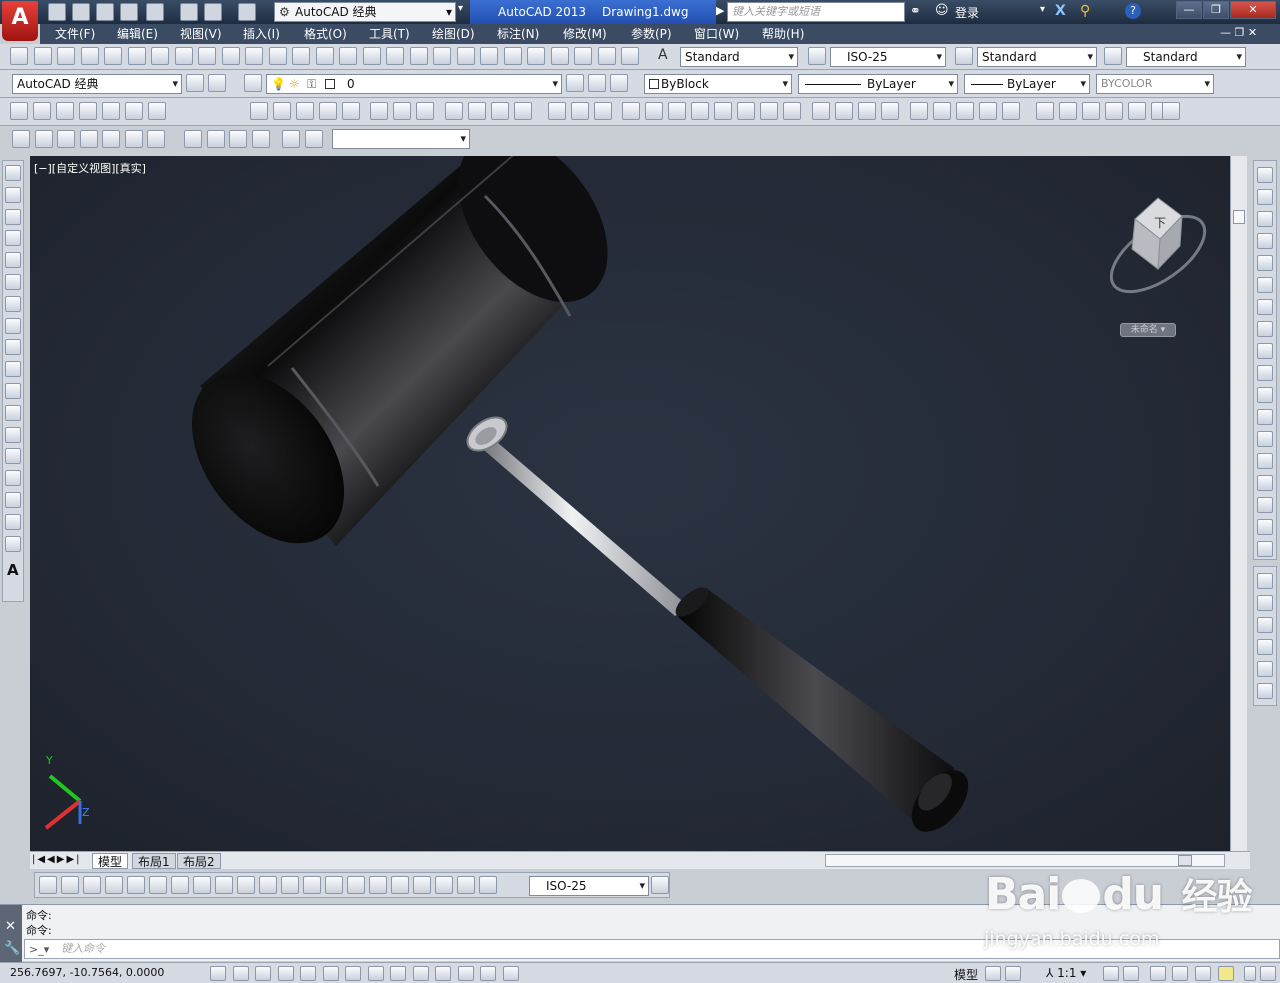 The image size is (1280, 983). What do you see at coordinates (195, 83) in the screenshot?
I see `workspace-settings-icon` at bounding box center [195, 83].